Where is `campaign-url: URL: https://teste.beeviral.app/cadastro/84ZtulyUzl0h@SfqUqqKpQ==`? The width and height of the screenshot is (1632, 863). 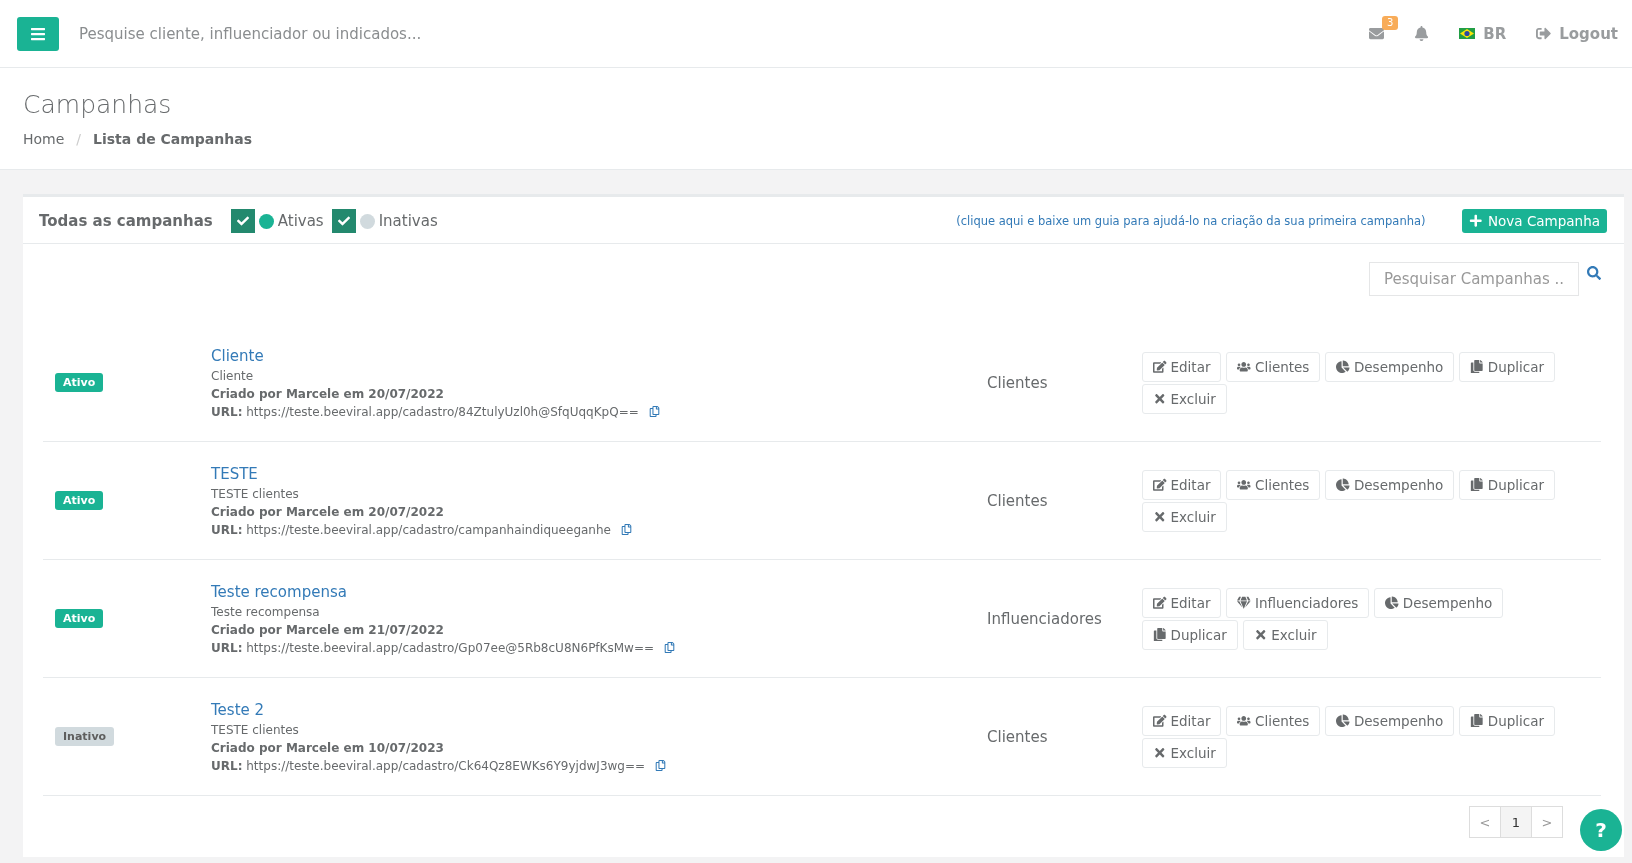 campaign-url: URL: https://teste.beeviral.app/cadastro/84ZtulyUzl0h@SfqUqqKpQ== is located at coordinates (425, 411).